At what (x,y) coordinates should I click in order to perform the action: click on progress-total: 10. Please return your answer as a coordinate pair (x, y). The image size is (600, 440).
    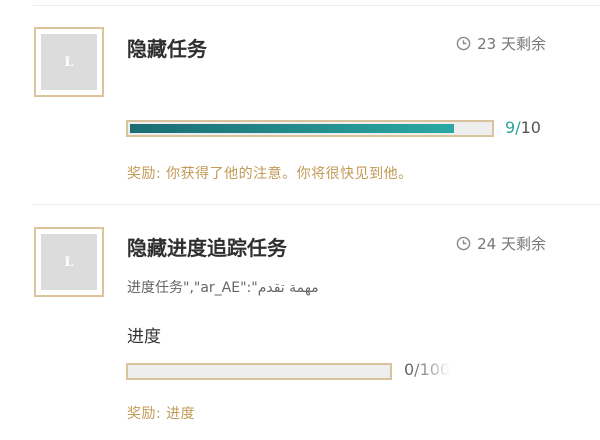
    Looking at the image, I should click on (530, 127).